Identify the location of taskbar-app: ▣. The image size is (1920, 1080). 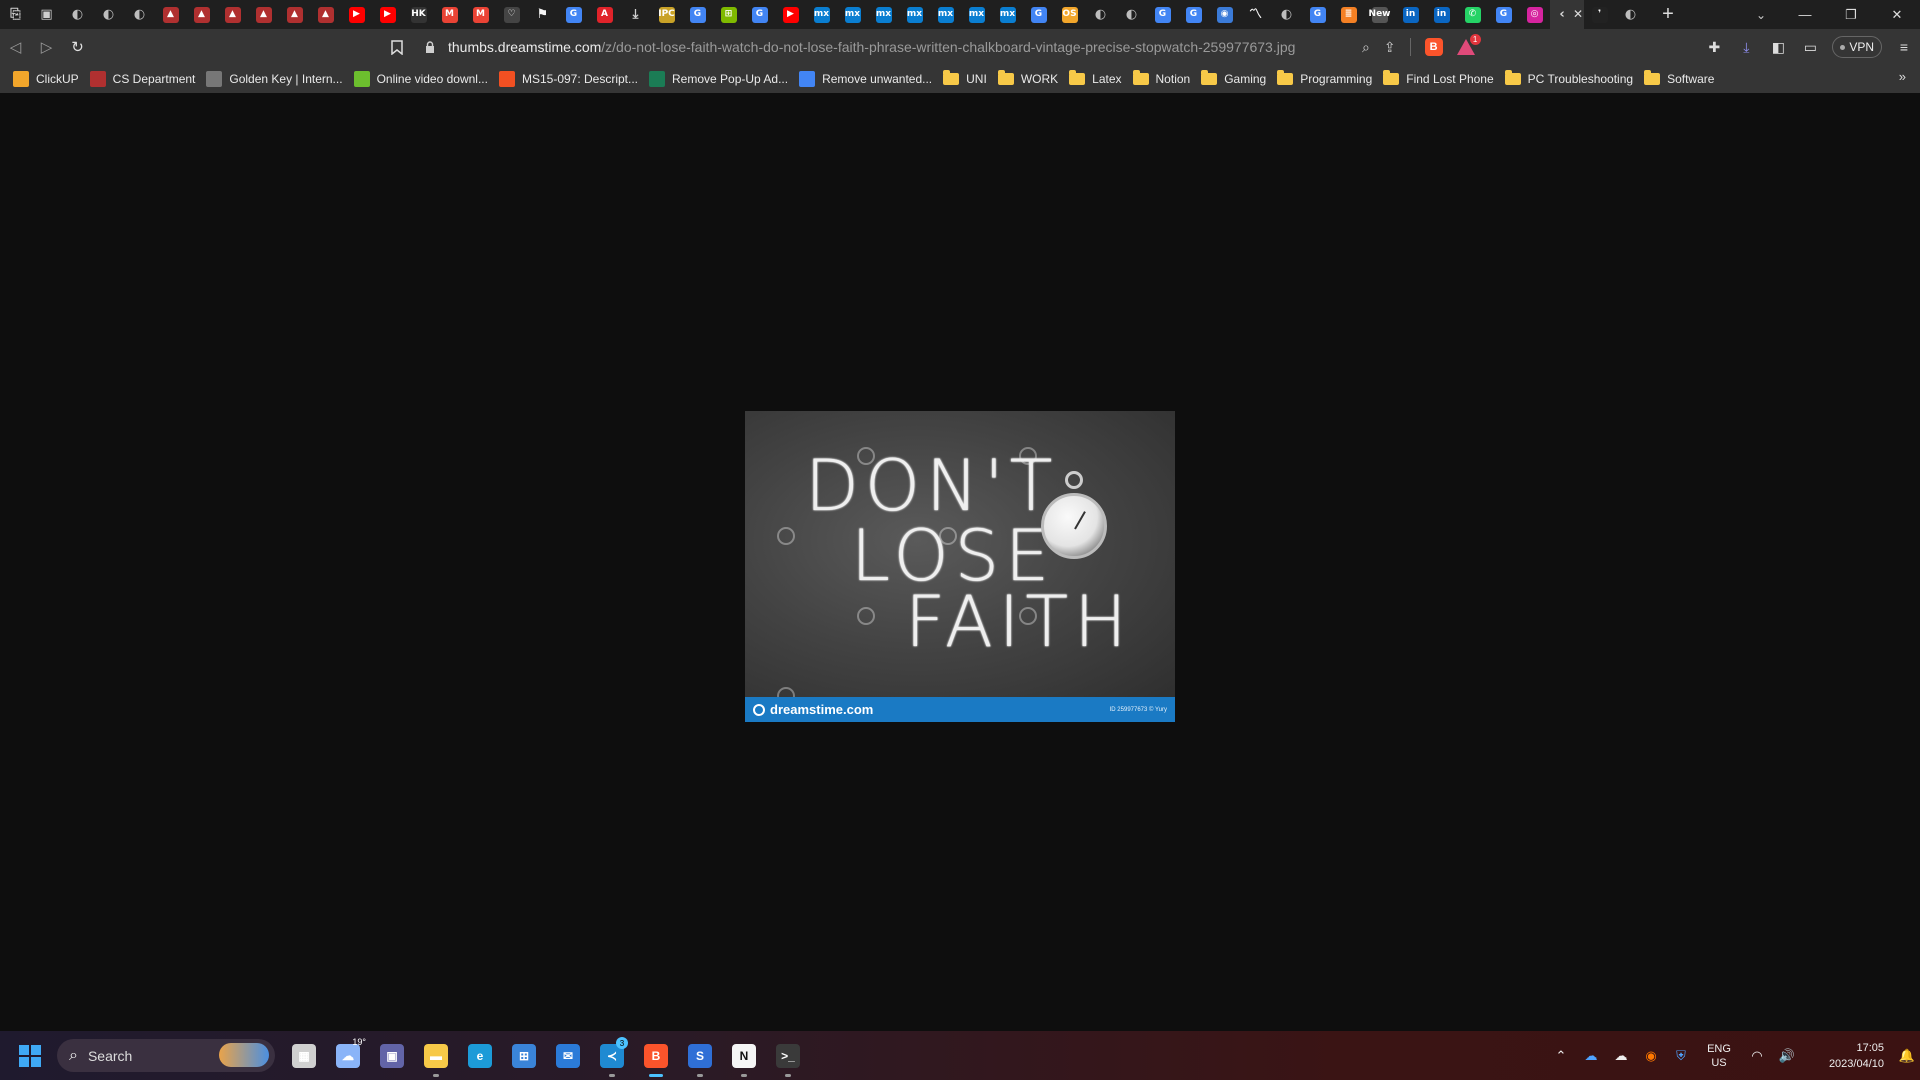
(392, 1055).